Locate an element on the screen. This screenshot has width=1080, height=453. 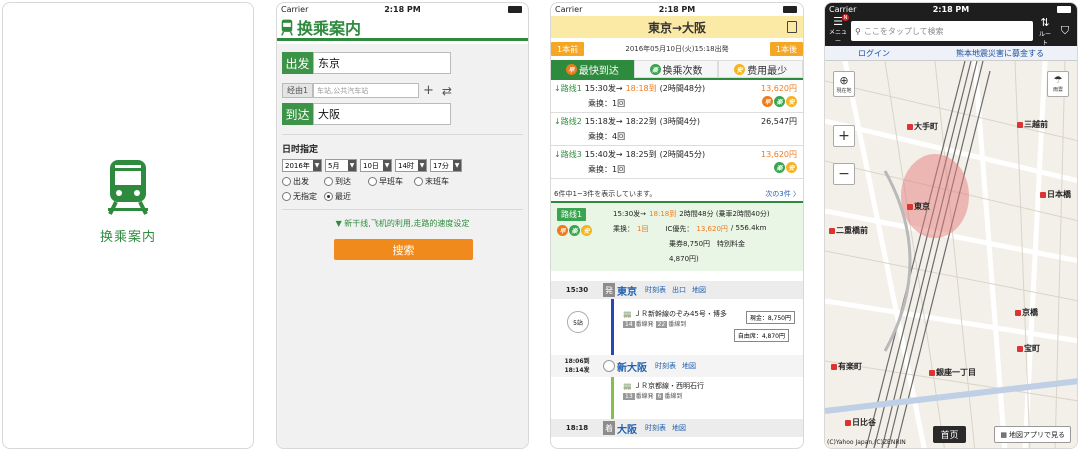
station-tokyo: 15:30 発 東京 时刻表 出口 地図 is located at coordinates (677, 290).